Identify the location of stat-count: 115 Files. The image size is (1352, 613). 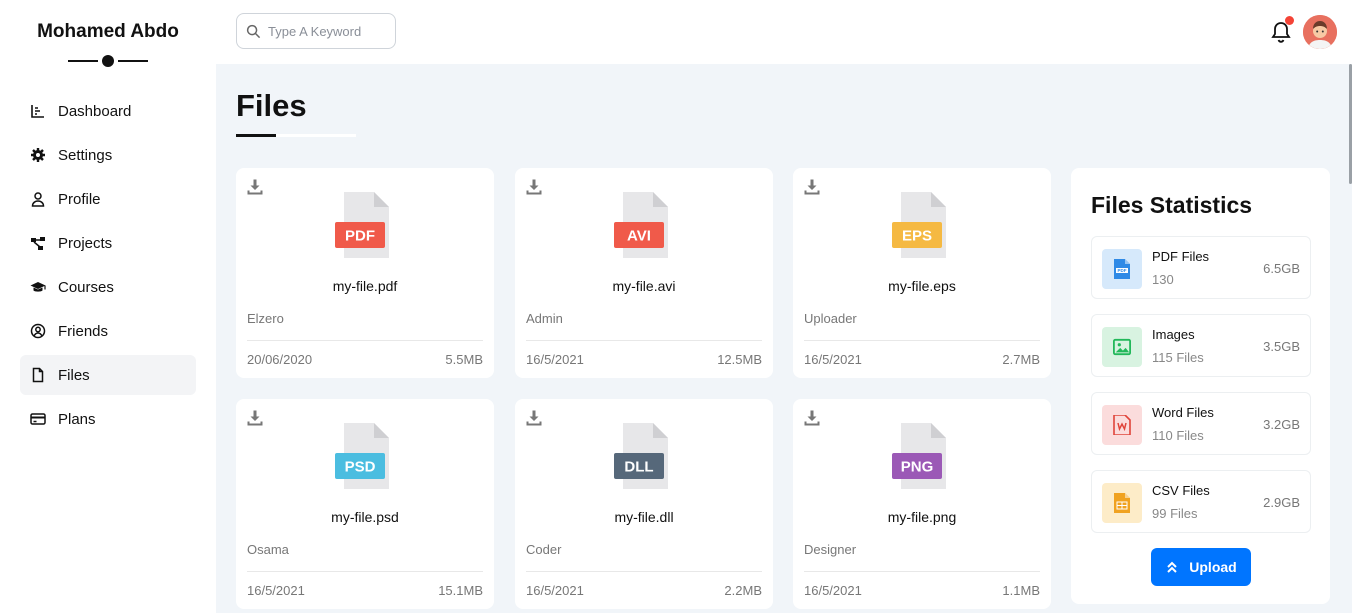
(1178, 357).